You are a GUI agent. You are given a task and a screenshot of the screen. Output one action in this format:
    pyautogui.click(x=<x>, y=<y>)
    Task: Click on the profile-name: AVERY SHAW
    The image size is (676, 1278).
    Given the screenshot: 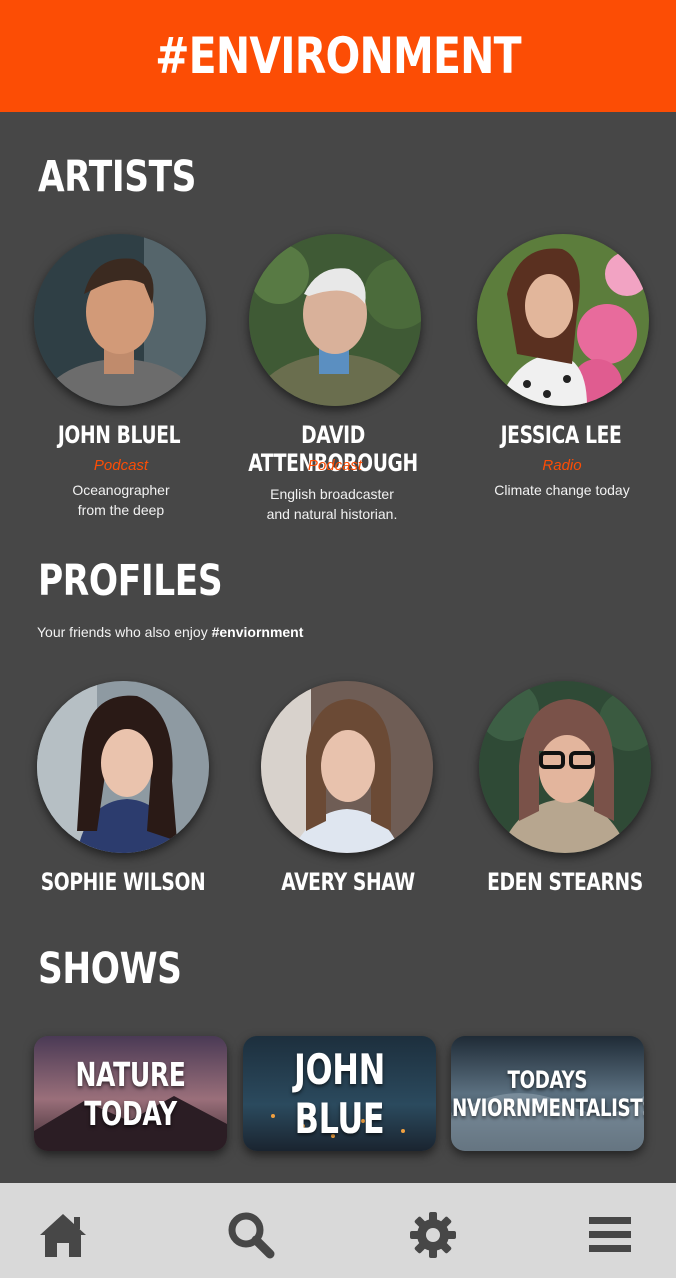 What is the action you would take?
    pyautogui.click(x=348, y=882)
    